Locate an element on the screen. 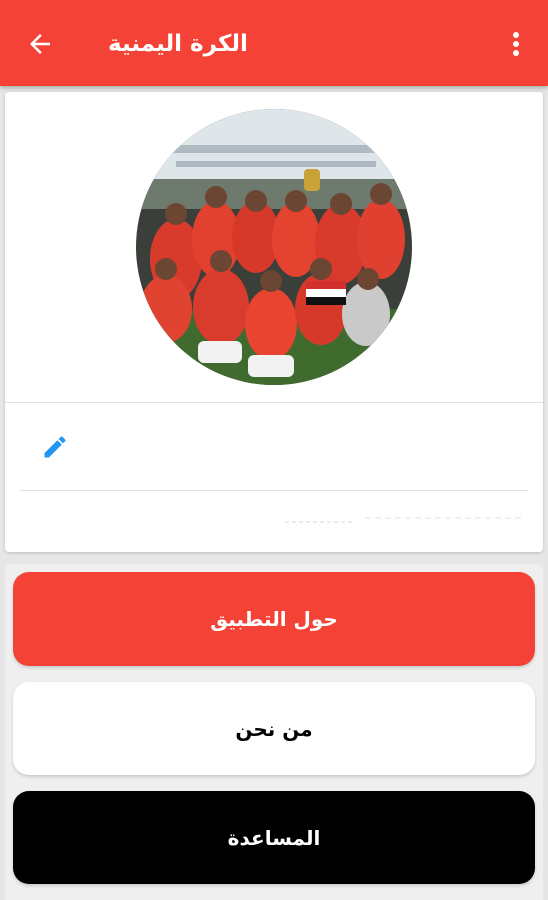 Image resolution: width=548 pixels, height=900 pixels. help-label: المساعدة is located at coordinates (274, 837).